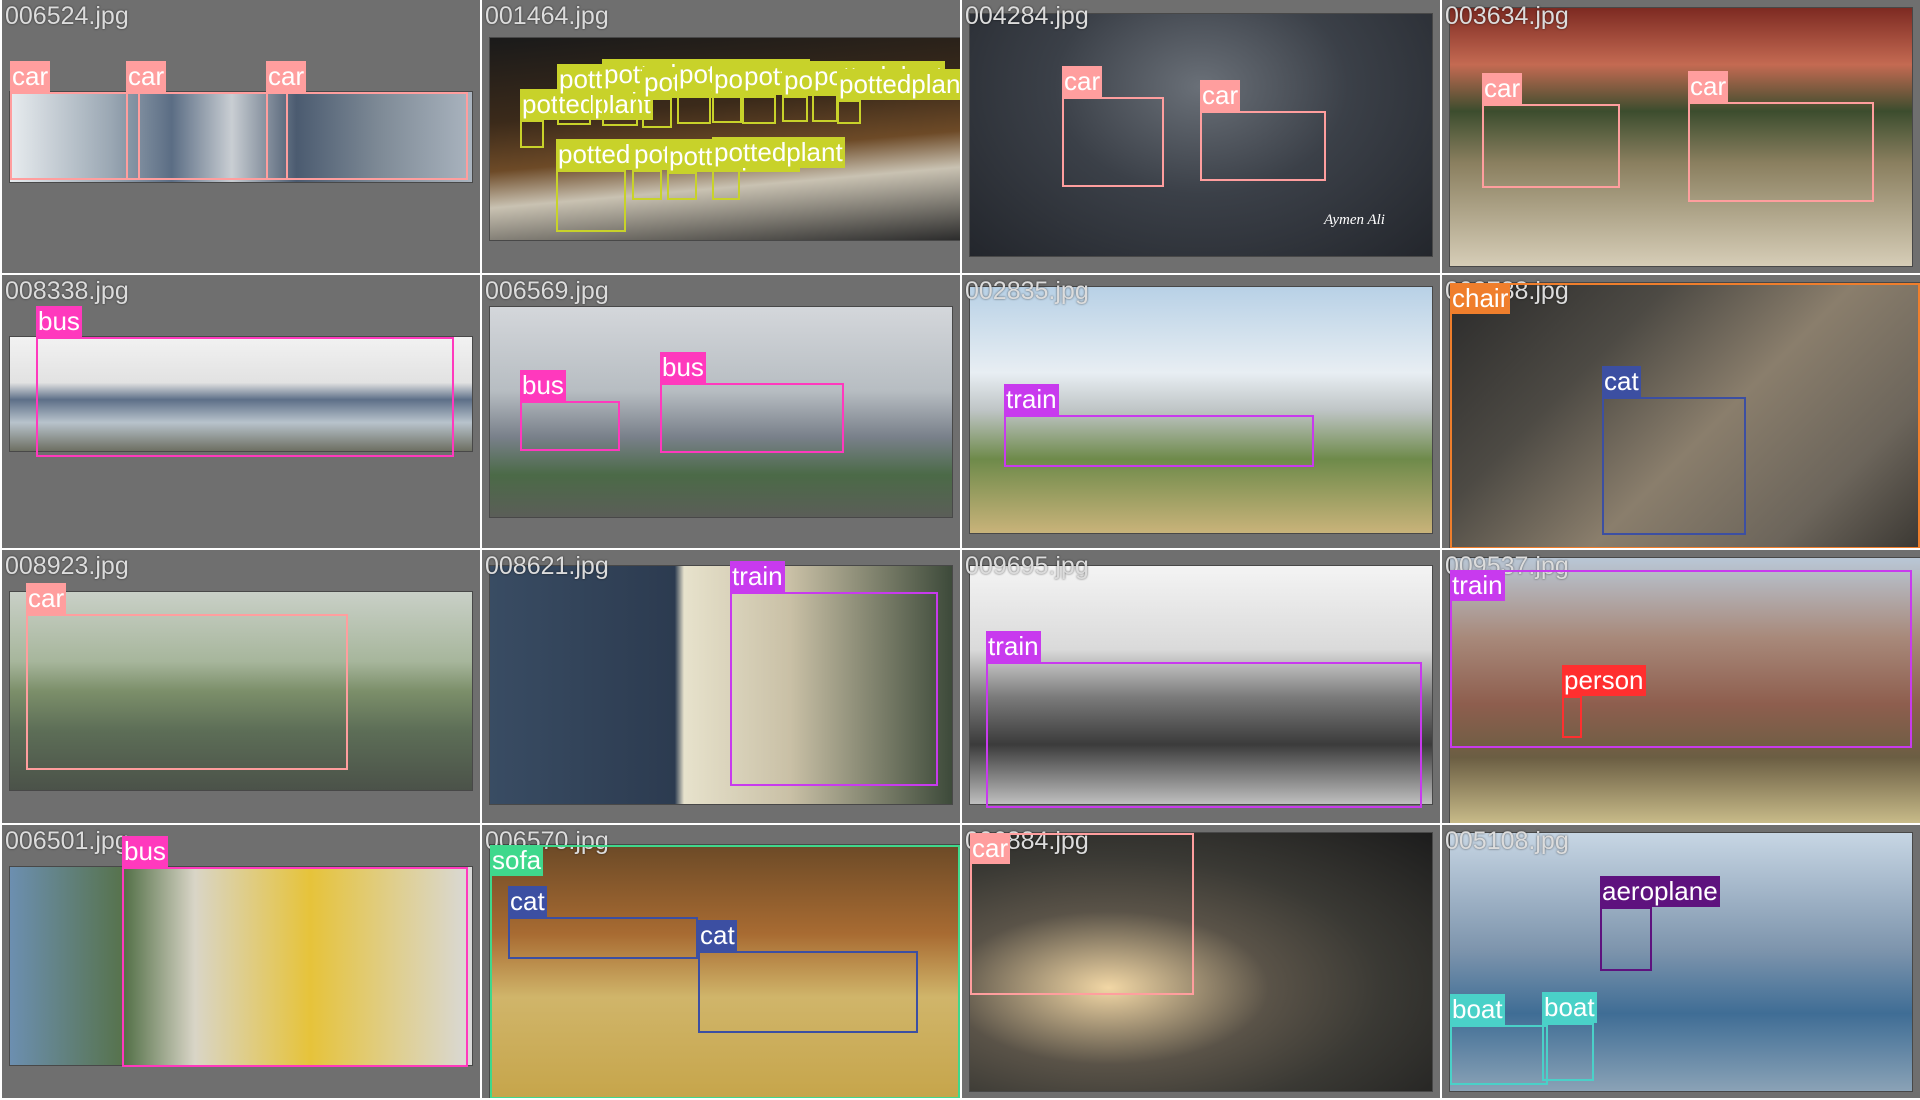 The height and width of the screenshot is (1100, 1920). I want to click on result-tile: 005108.jpg aeroplane boat boat, so click(1681, 961).